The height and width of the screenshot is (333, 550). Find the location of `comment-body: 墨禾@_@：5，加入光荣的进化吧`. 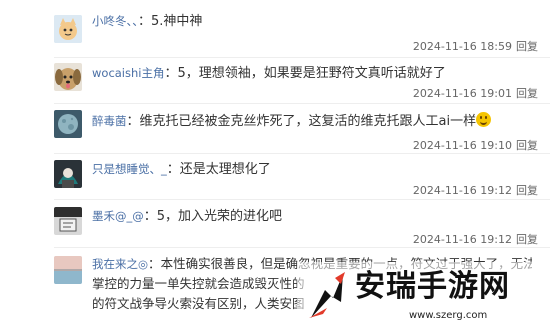

comment-body: 墨禾@_@：5，加入光荣的进化吧 is located at coordinates (316, 216).